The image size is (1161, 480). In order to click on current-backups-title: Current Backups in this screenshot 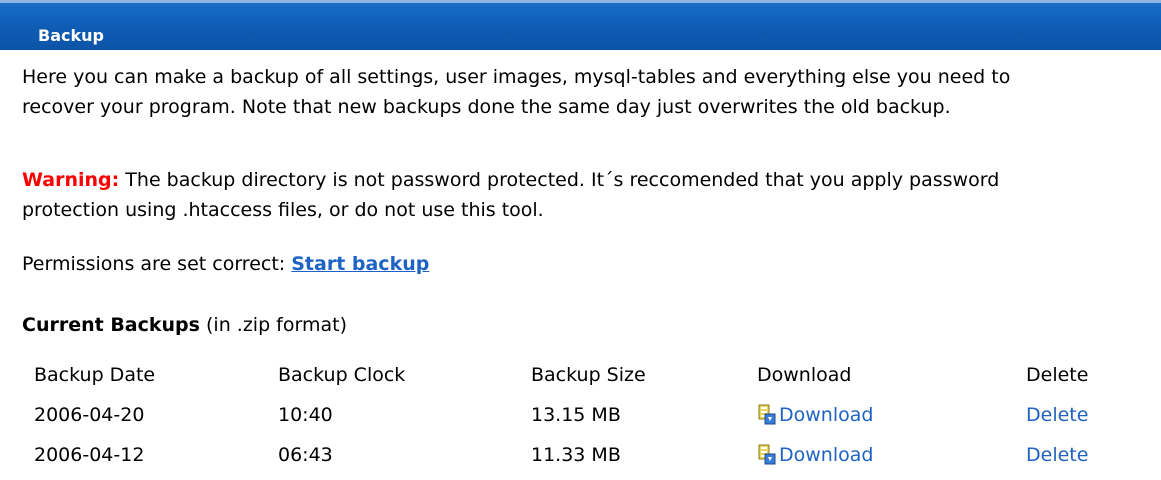, I will do `click(111, 325)`.